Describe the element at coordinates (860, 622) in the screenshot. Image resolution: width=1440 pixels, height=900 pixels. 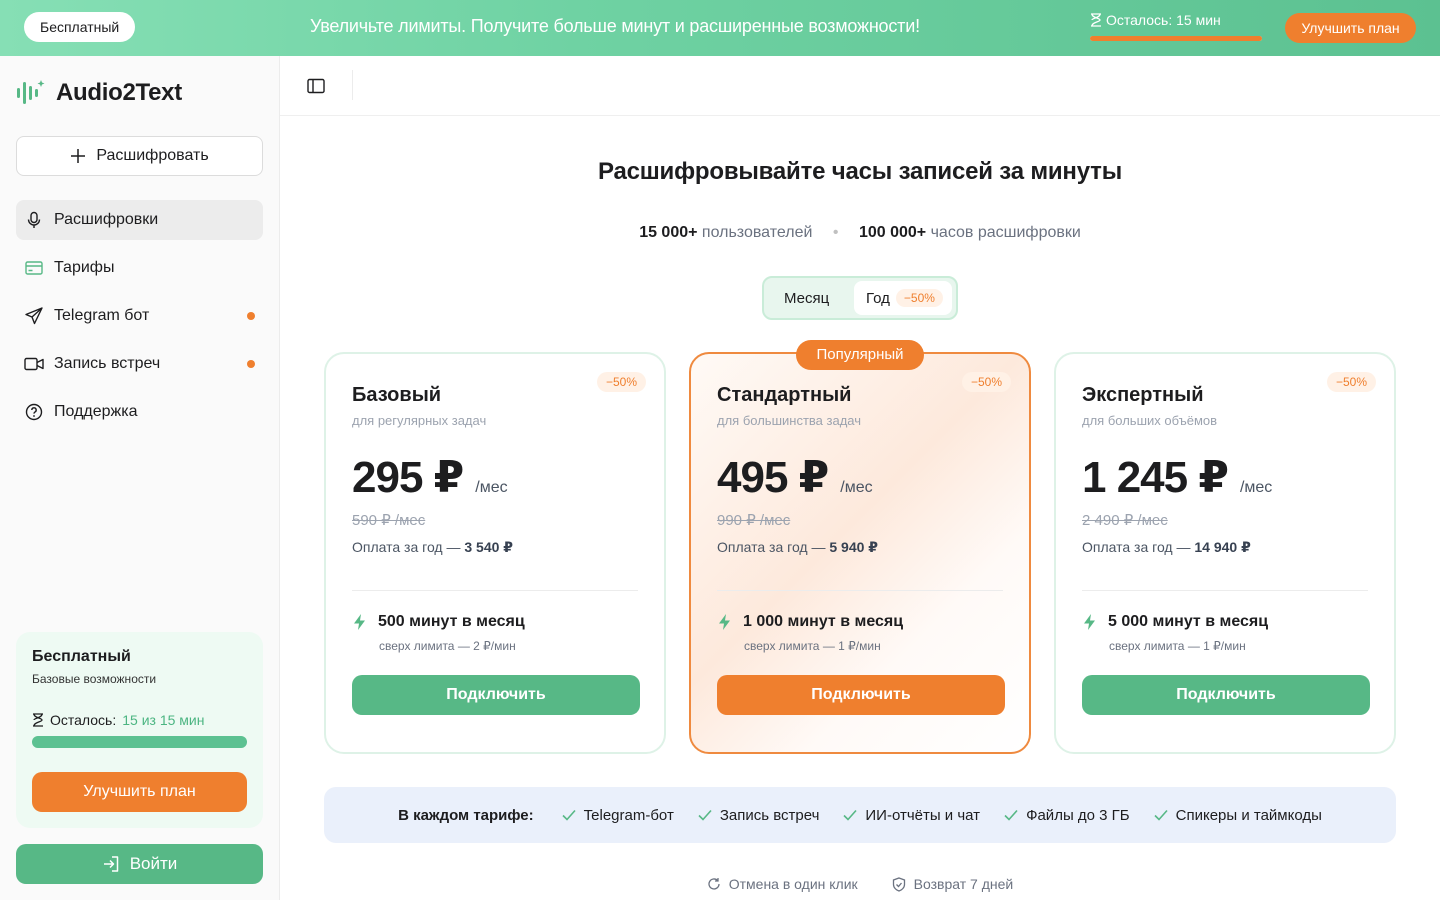
I see `minutes-feature: 1 000 минут в месяц` at that location.